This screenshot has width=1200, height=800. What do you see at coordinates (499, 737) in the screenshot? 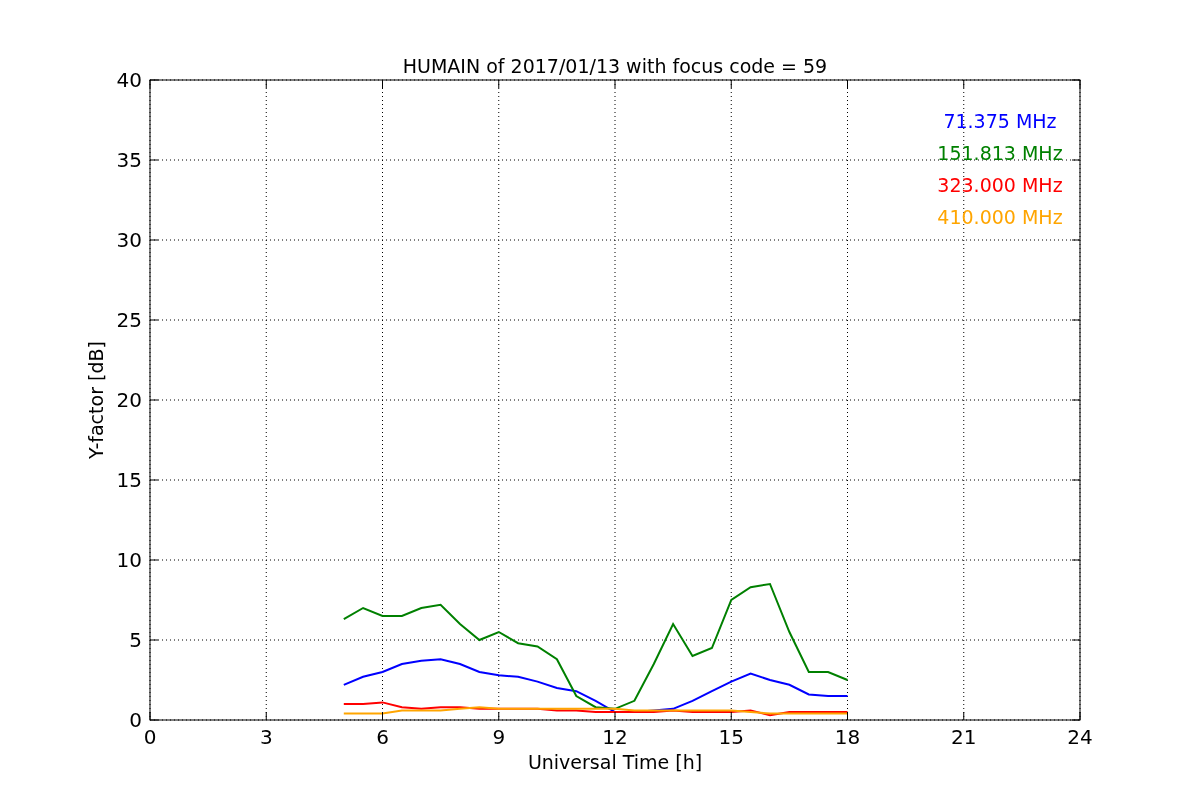
I see `x-tick-label: 9` at bounding box center [499, 737].